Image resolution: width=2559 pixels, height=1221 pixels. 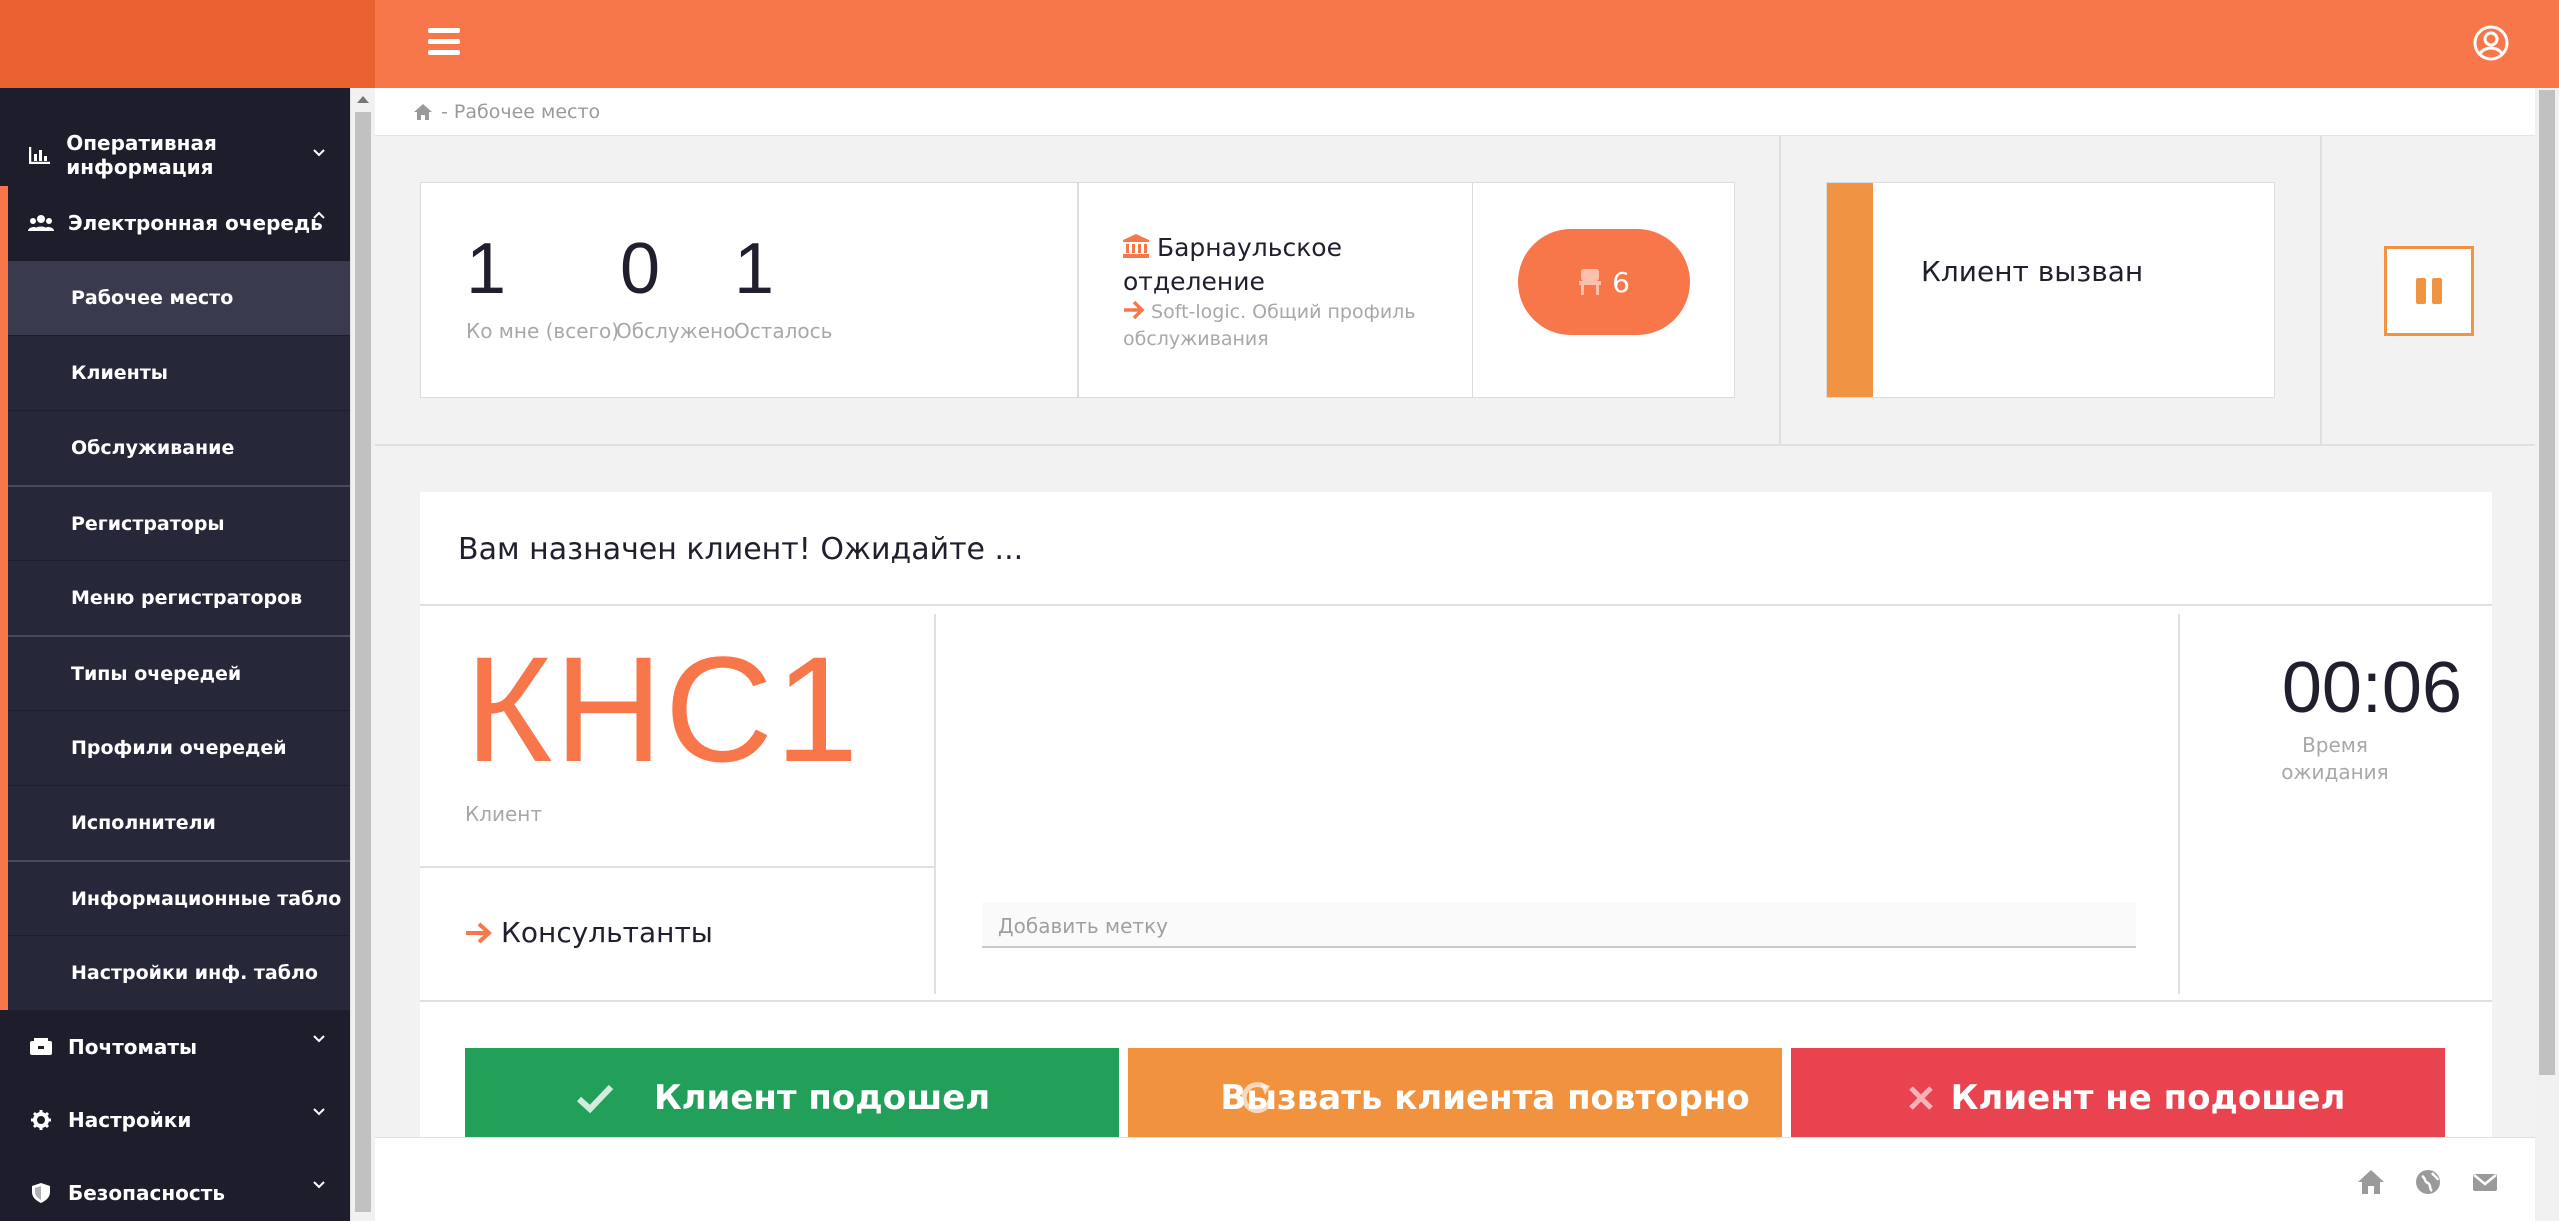 What do you see at coordinates (179, 297) in the screenshot?
I see `sidebar-item-workplace: Рабочее место` at bounding box center [179, 297].